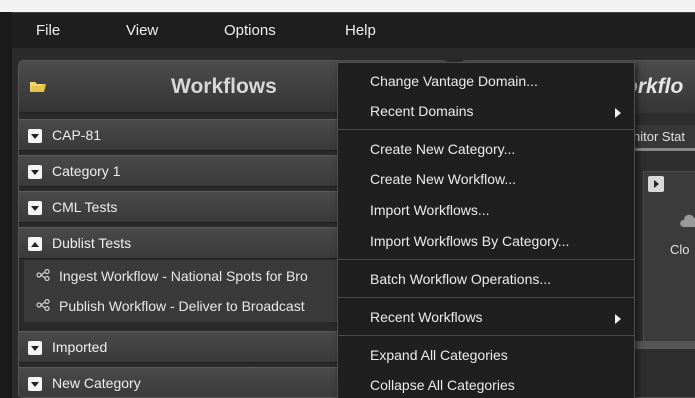 The width and height of the screenshot is (695, 398). What do you see at coordinates (250, 30) in the screenshot?
I see `menu-options: Options` at bounding box center [250, 30].